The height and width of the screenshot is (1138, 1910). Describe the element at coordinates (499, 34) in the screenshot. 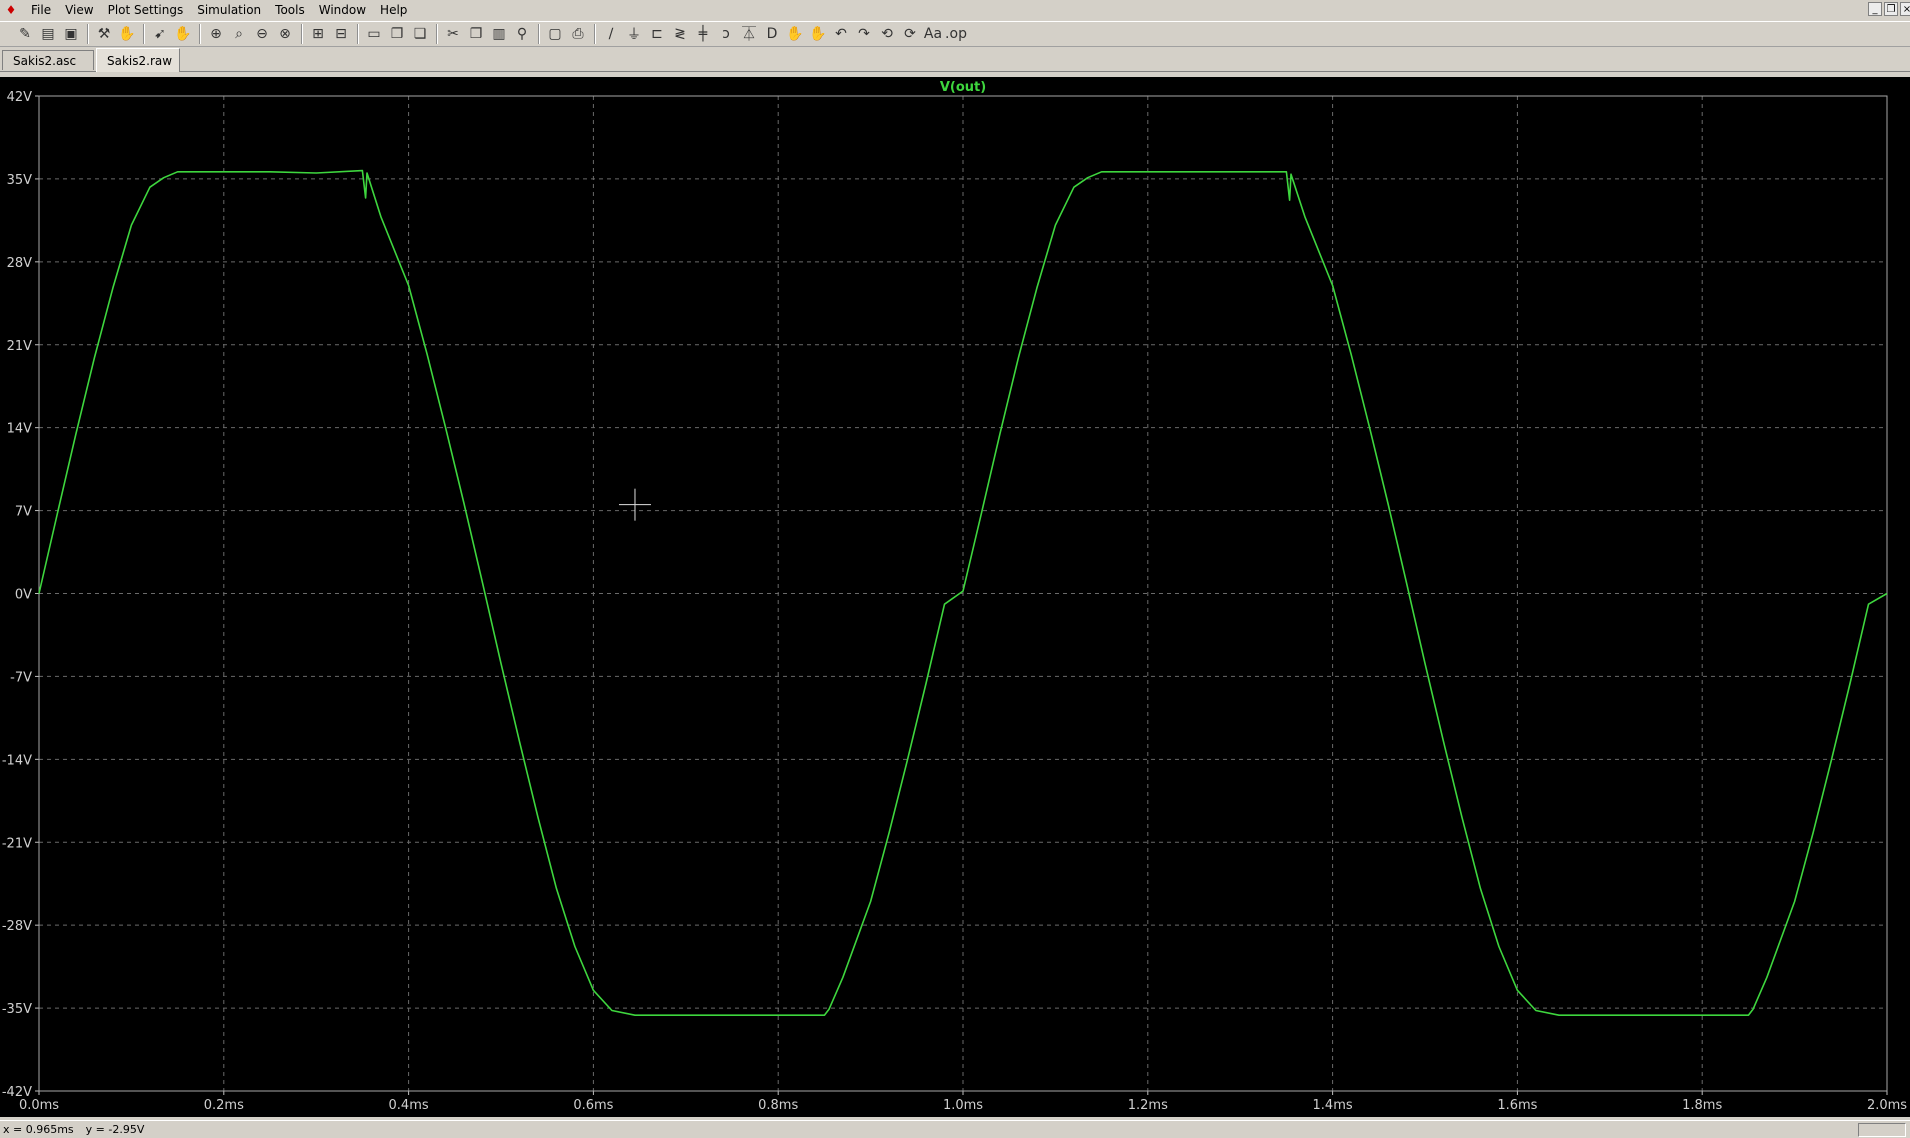

I see `paste-icon: ▥` at that location.